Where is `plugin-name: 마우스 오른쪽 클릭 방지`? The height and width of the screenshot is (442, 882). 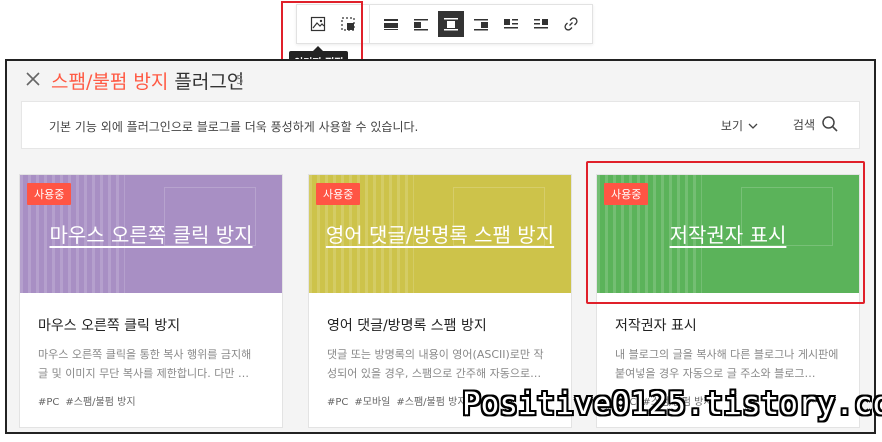 plugin-name: 마우스 오른쪽 클릭 방지 is located at coordinates (109, 326).